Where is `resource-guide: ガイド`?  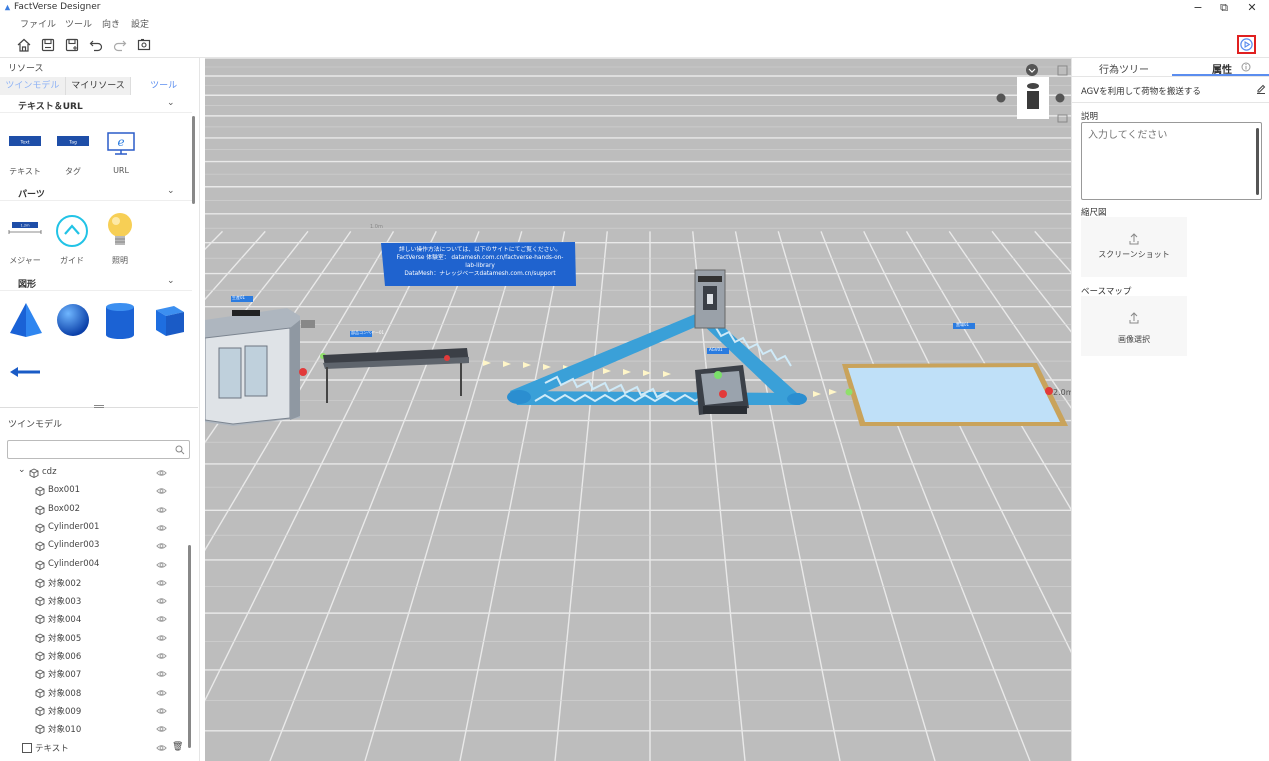 resource-guide: ガイド is located at coordinates (72, 239).